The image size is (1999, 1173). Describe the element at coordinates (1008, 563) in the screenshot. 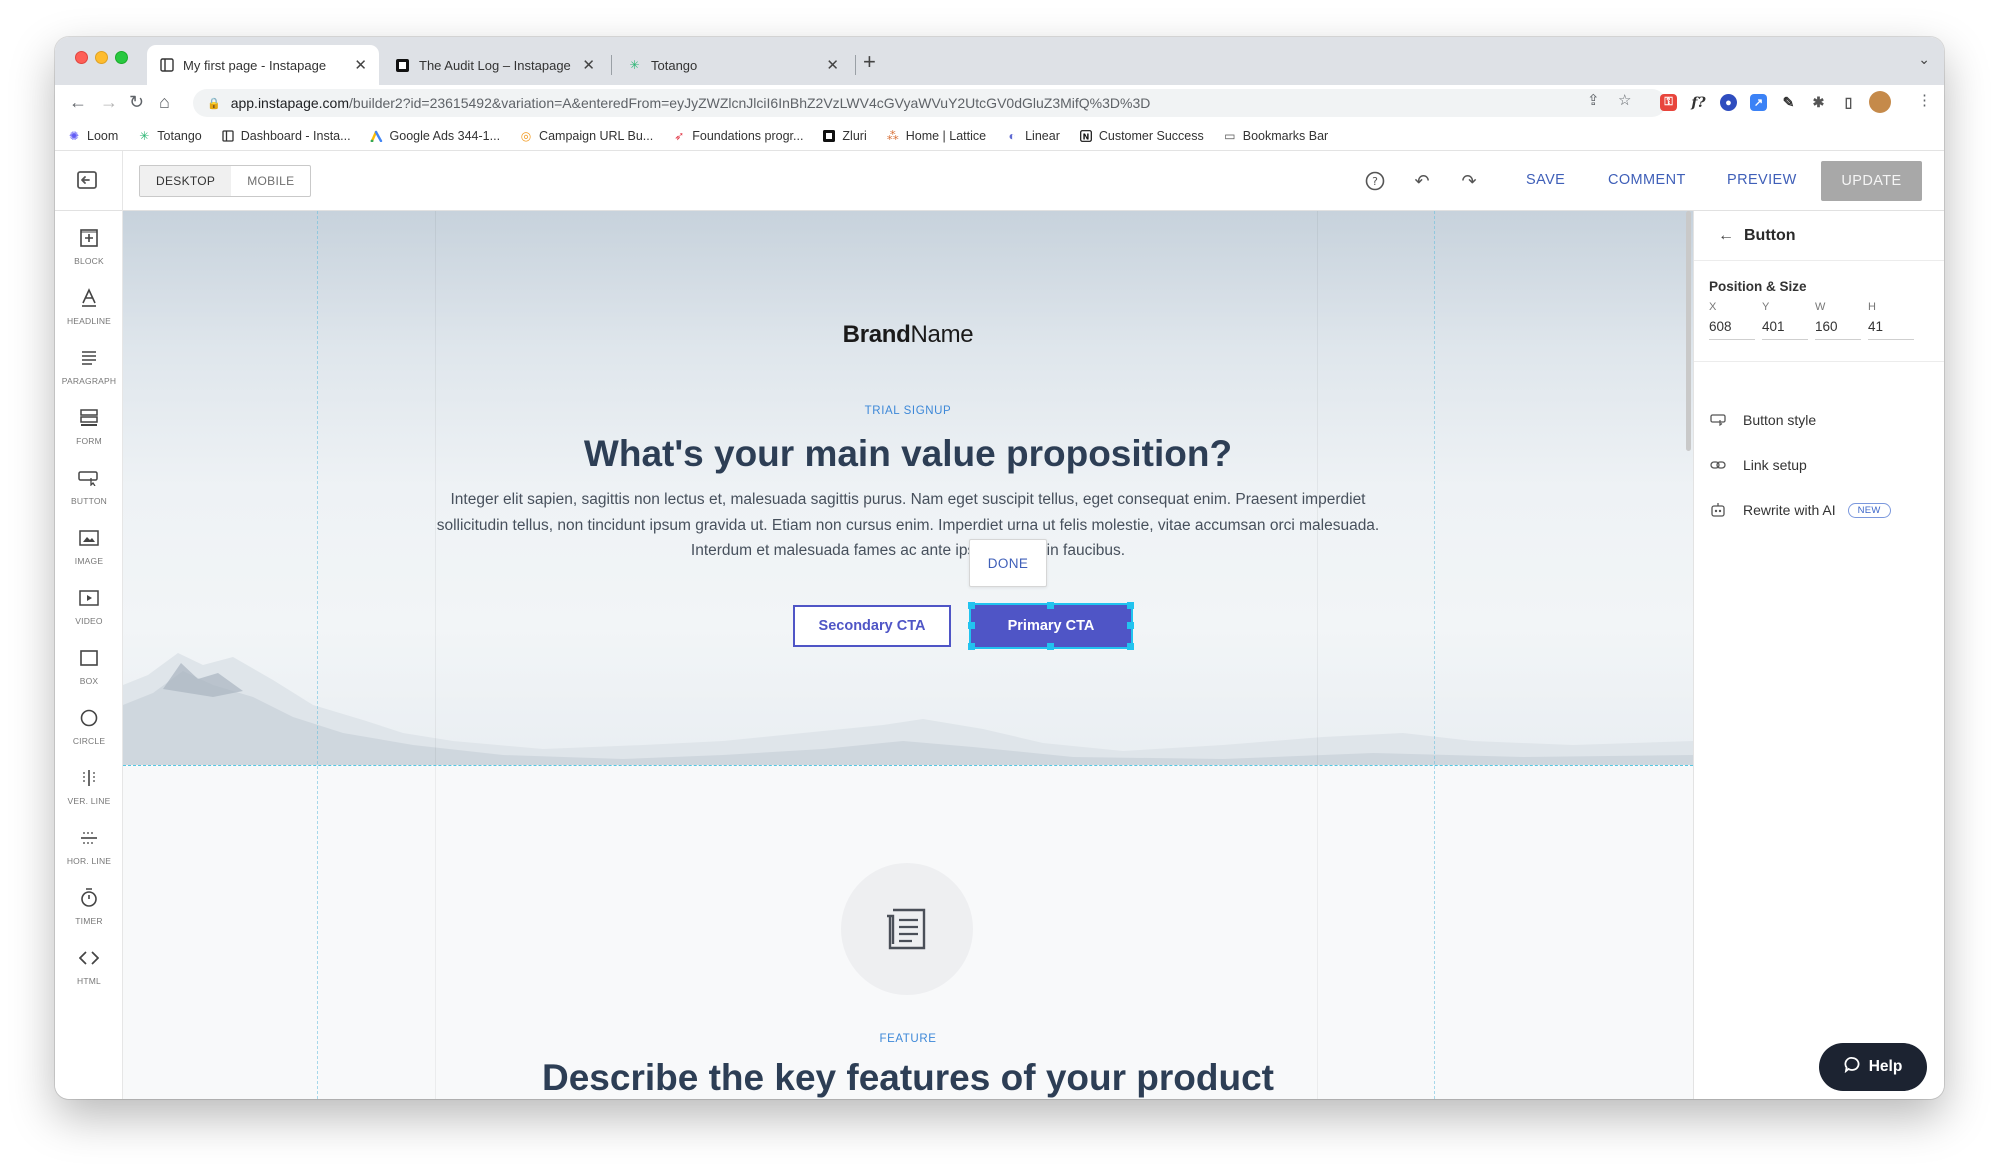

I see `done-editing-button: DONE` at that location.